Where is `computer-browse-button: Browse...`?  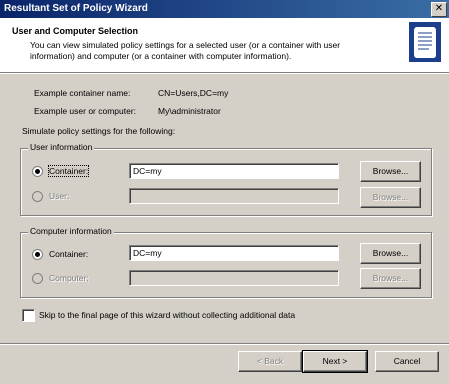
computer-browse-button: Browse... is located at coordinates (390, 278).